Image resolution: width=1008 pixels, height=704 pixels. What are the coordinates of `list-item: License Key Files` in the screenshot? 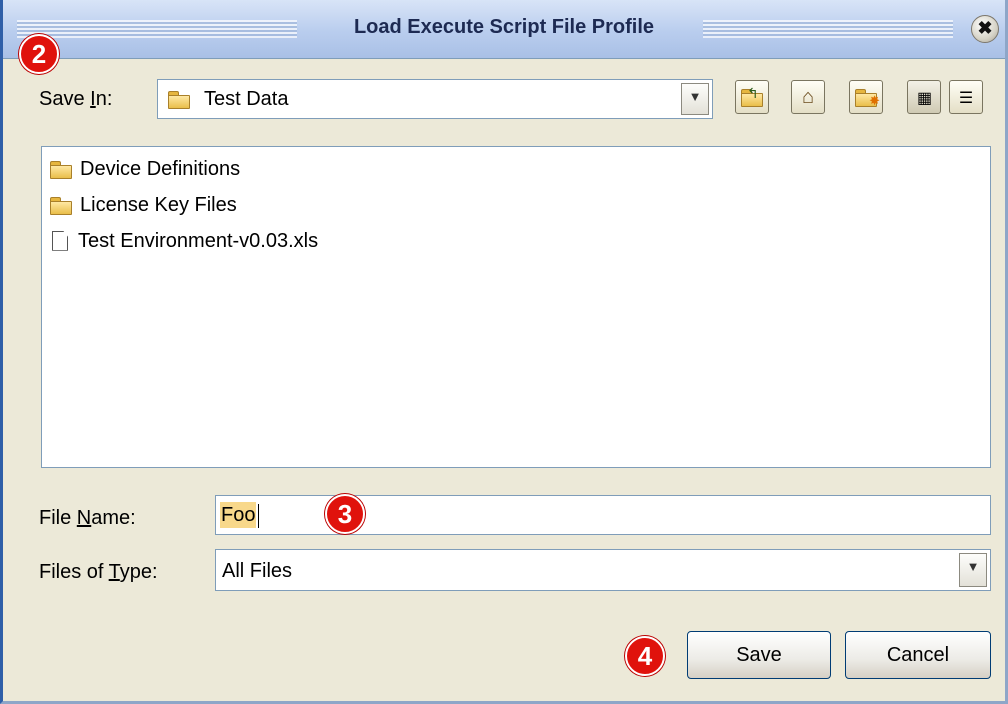 It's located at (143, 204).